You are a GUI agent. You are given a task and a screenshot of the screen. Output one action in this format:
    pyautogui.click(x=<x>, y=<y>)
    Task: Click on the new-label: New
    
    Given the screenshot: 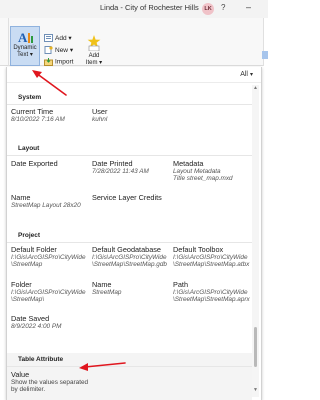 What is the action you would take?
    pyautogui.click(x=62, y=50)
    